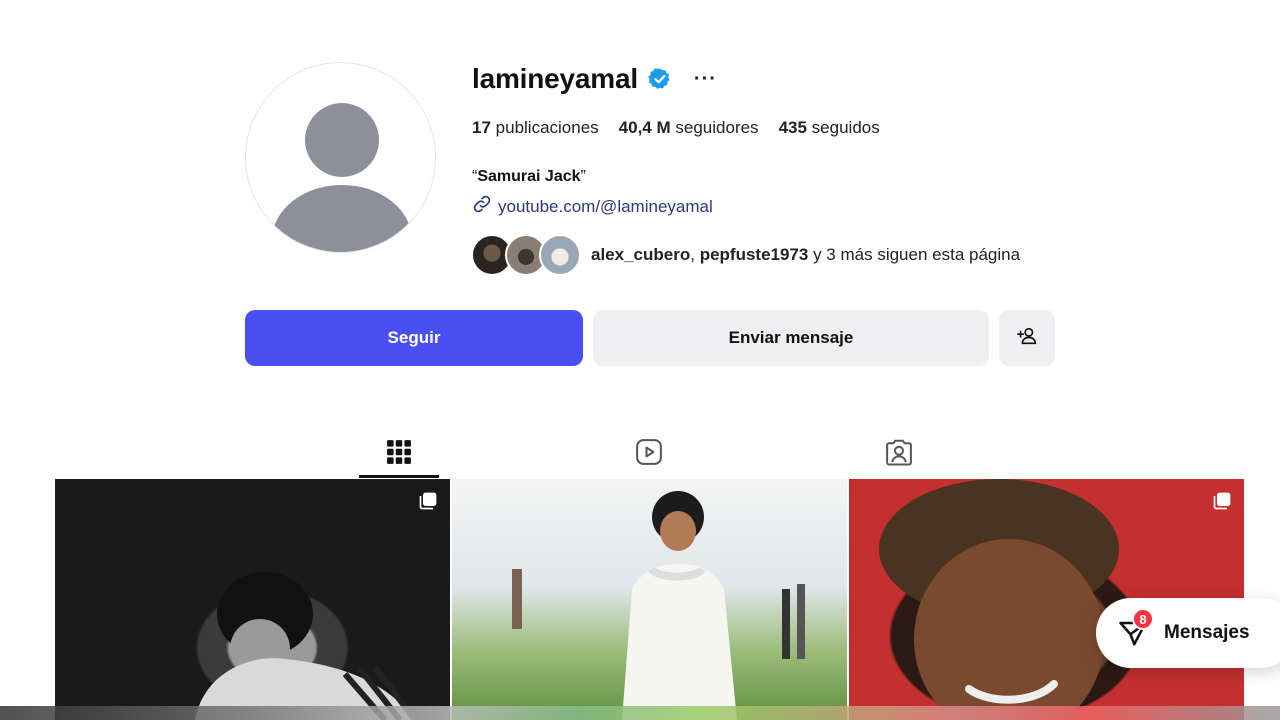 This screenshot has width=1280, height=720. I want to click on followers-count: 40,4 M, so click(644, 127).